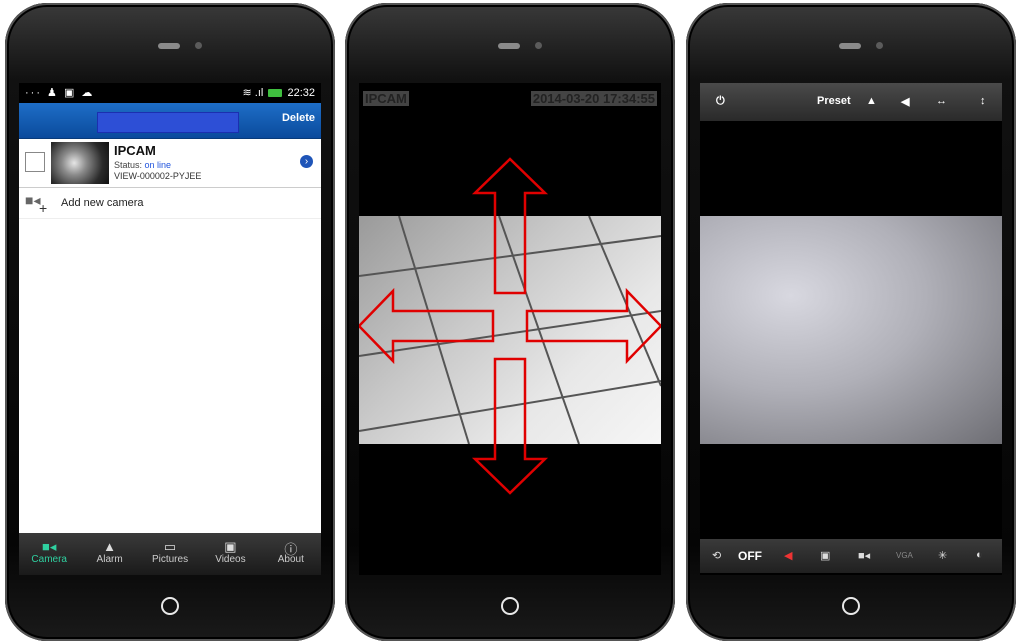  What do you see at coordinates (80, 163) in the screenshot?
I see `camera-thumbnail` at bounding box center [80, 163].